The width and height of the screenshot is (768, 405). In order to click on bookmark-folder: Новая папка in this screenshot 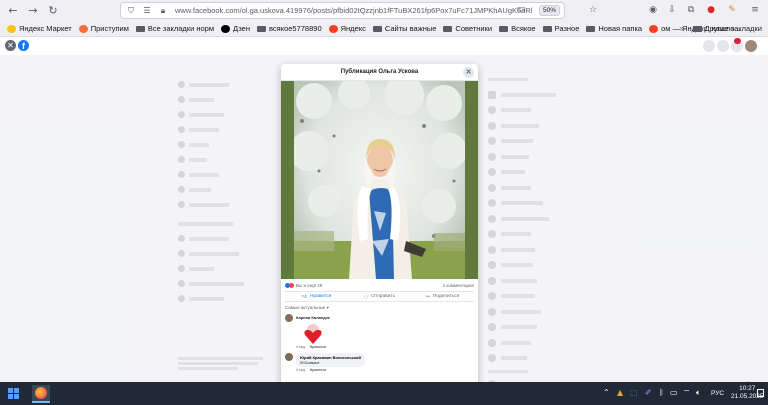, I will do `click(614, 28)`.